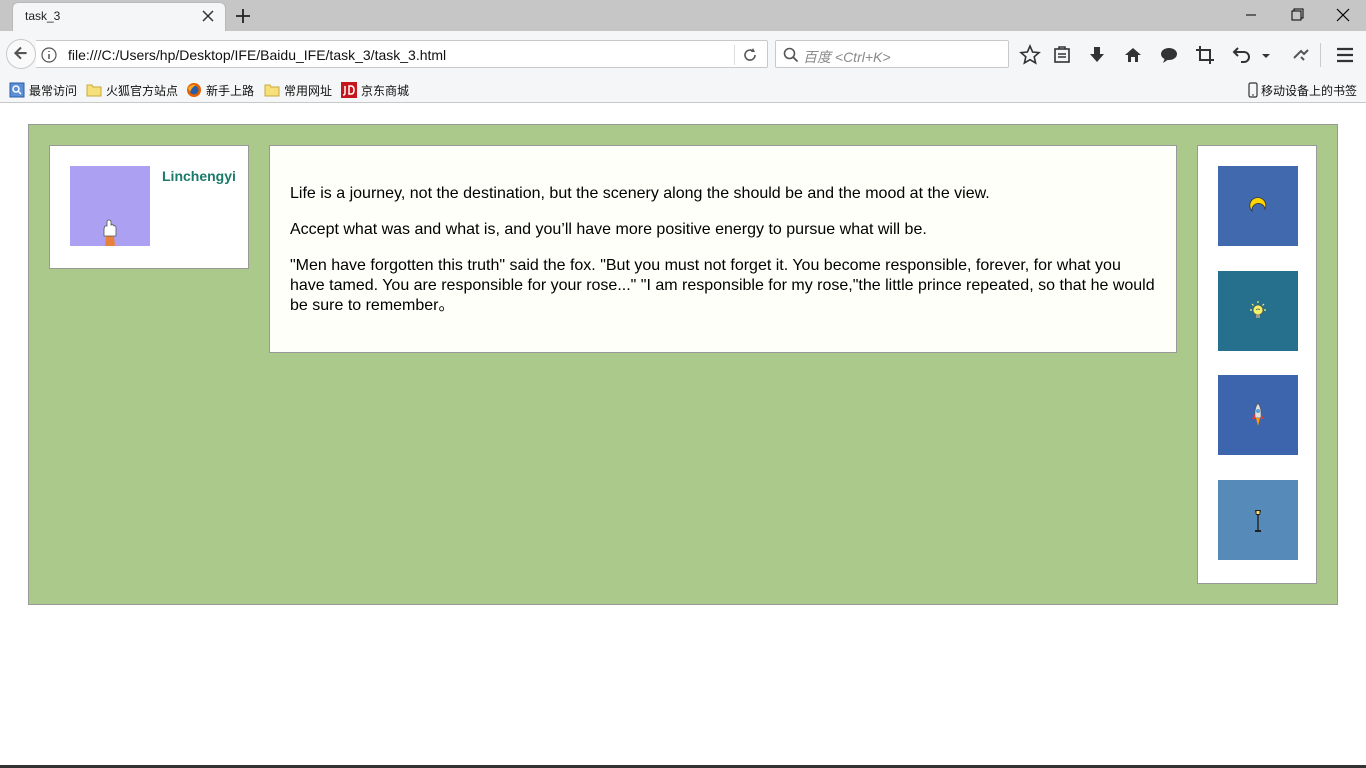  I want to click on tab-bar: task_3, so click(683, 15).